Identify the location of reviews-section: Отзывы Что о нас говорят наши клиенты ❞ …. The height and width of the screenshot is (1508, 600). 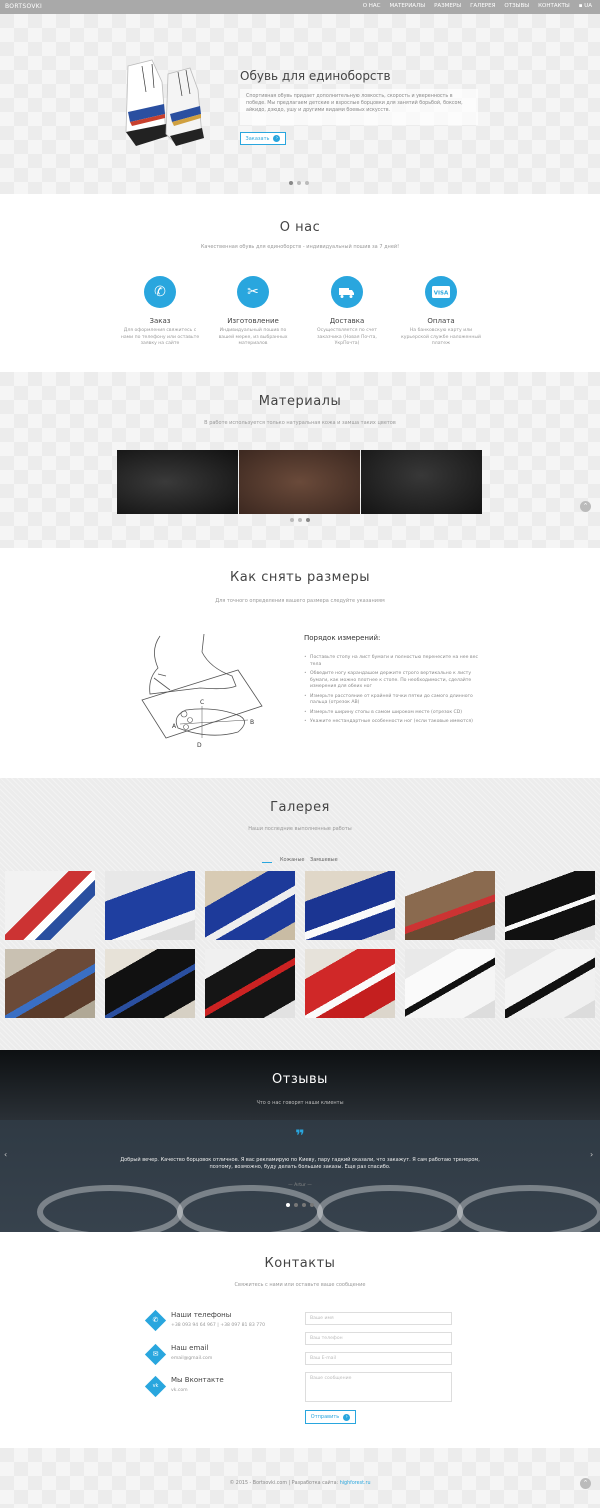
(300, 1141).